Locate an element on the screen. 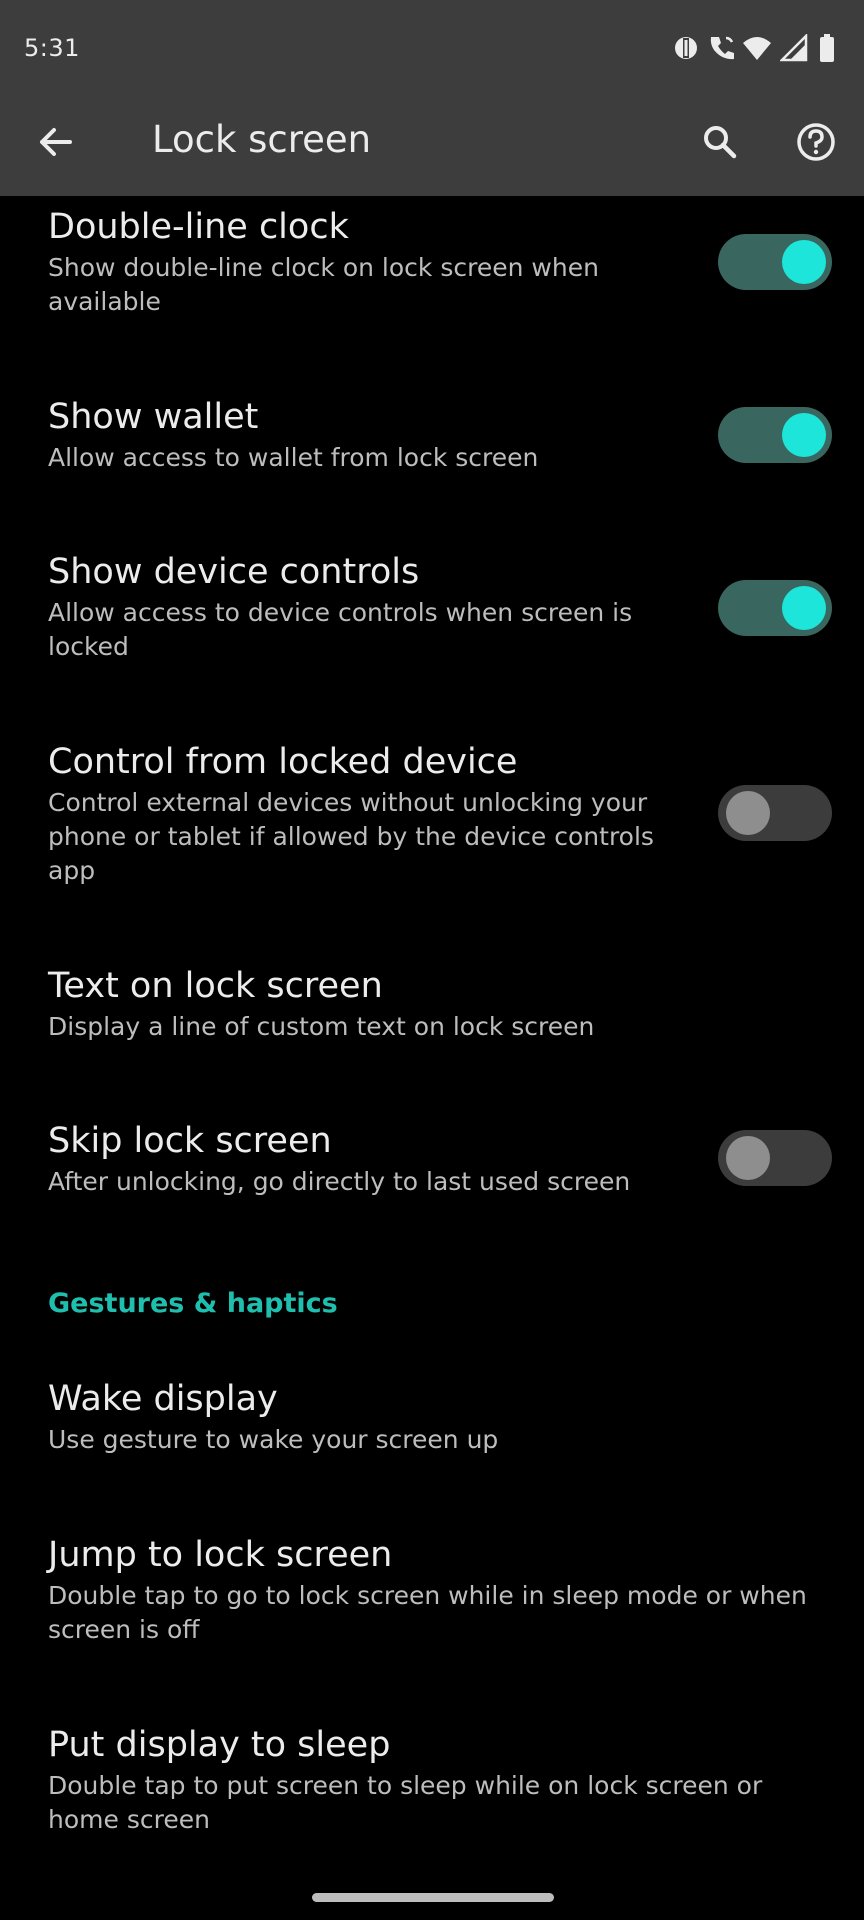 The image size is (864, 1920). setting-summary: Allow access to wallet from lock screen is located at coordinates (293, 457).